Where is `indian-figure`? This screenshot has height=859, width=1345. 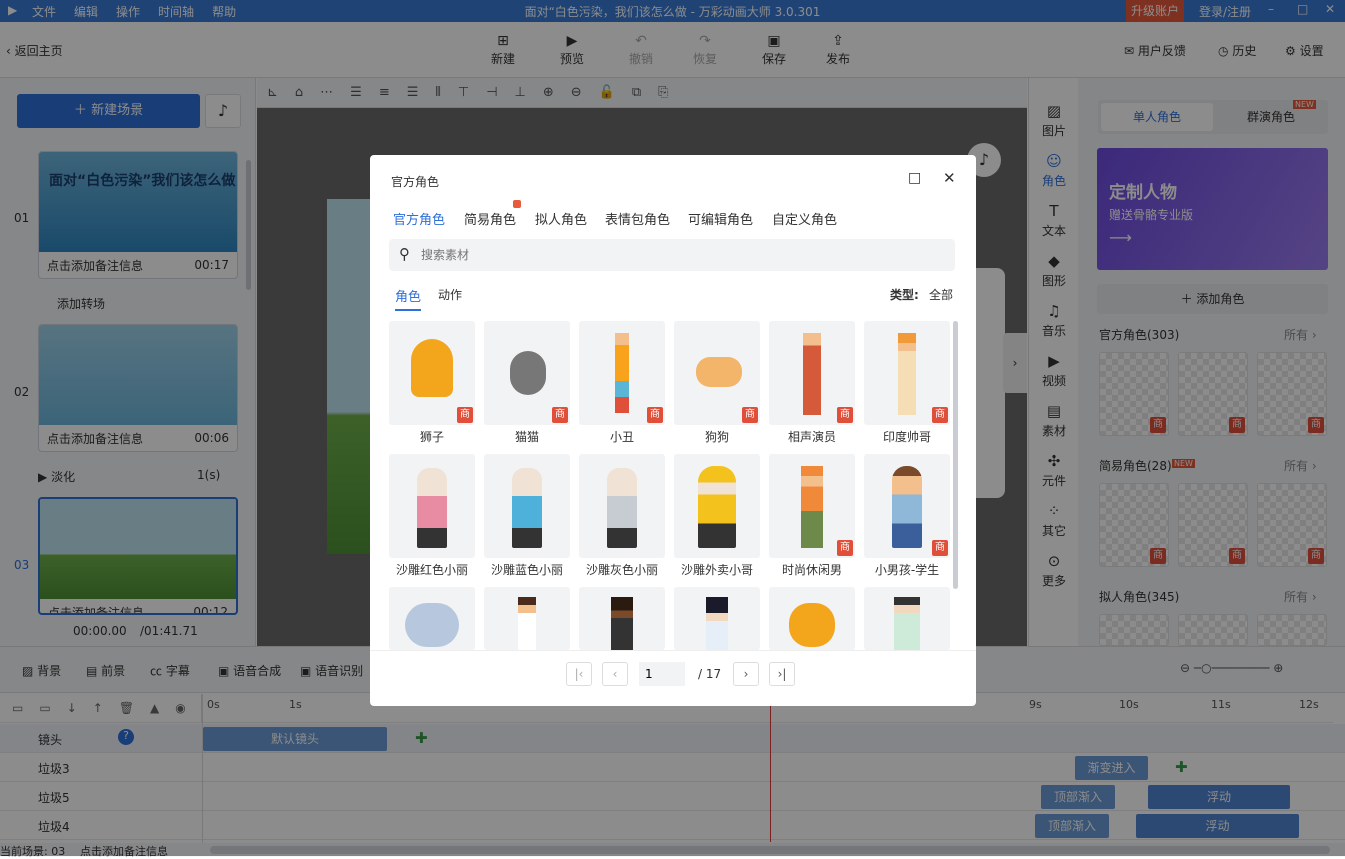
indian-figure is located at coordinates (907, 374).